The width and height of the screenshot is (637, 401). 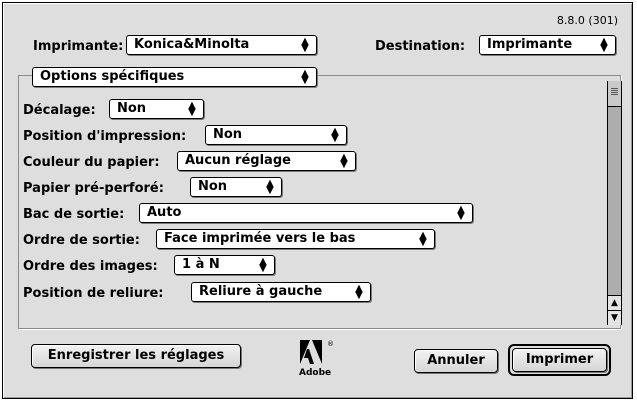 I want to click on option-label-paper-color: Couleur du papier:, so click(x=91, y=162).